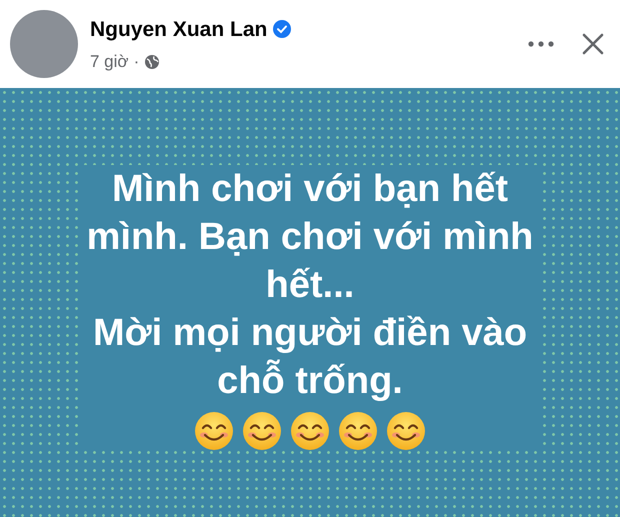  What do you see at coordinates (310, 237) in the screenshot?
I see `post-text-line: mình. Bạn chơi với mình` at bounding box center [310, 237].